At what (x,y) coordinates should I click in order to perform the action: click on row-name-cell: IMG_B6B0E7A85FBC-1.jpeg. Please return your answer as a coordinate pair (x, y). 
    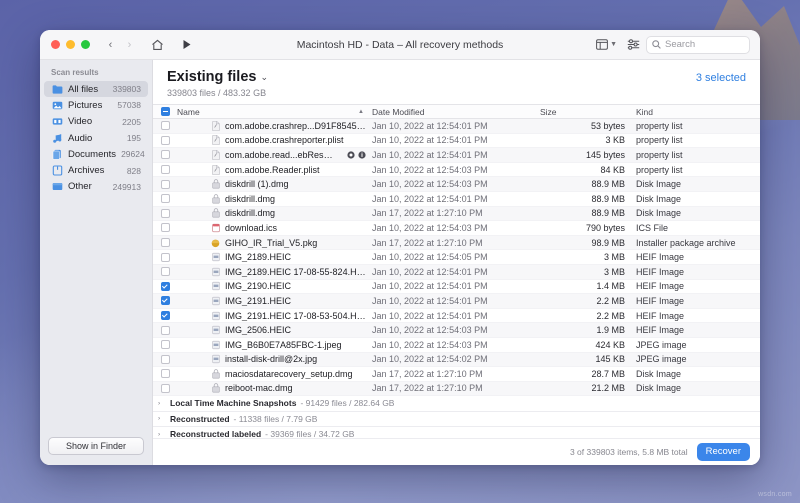
    Looking at the image, I should click on (274, 344).